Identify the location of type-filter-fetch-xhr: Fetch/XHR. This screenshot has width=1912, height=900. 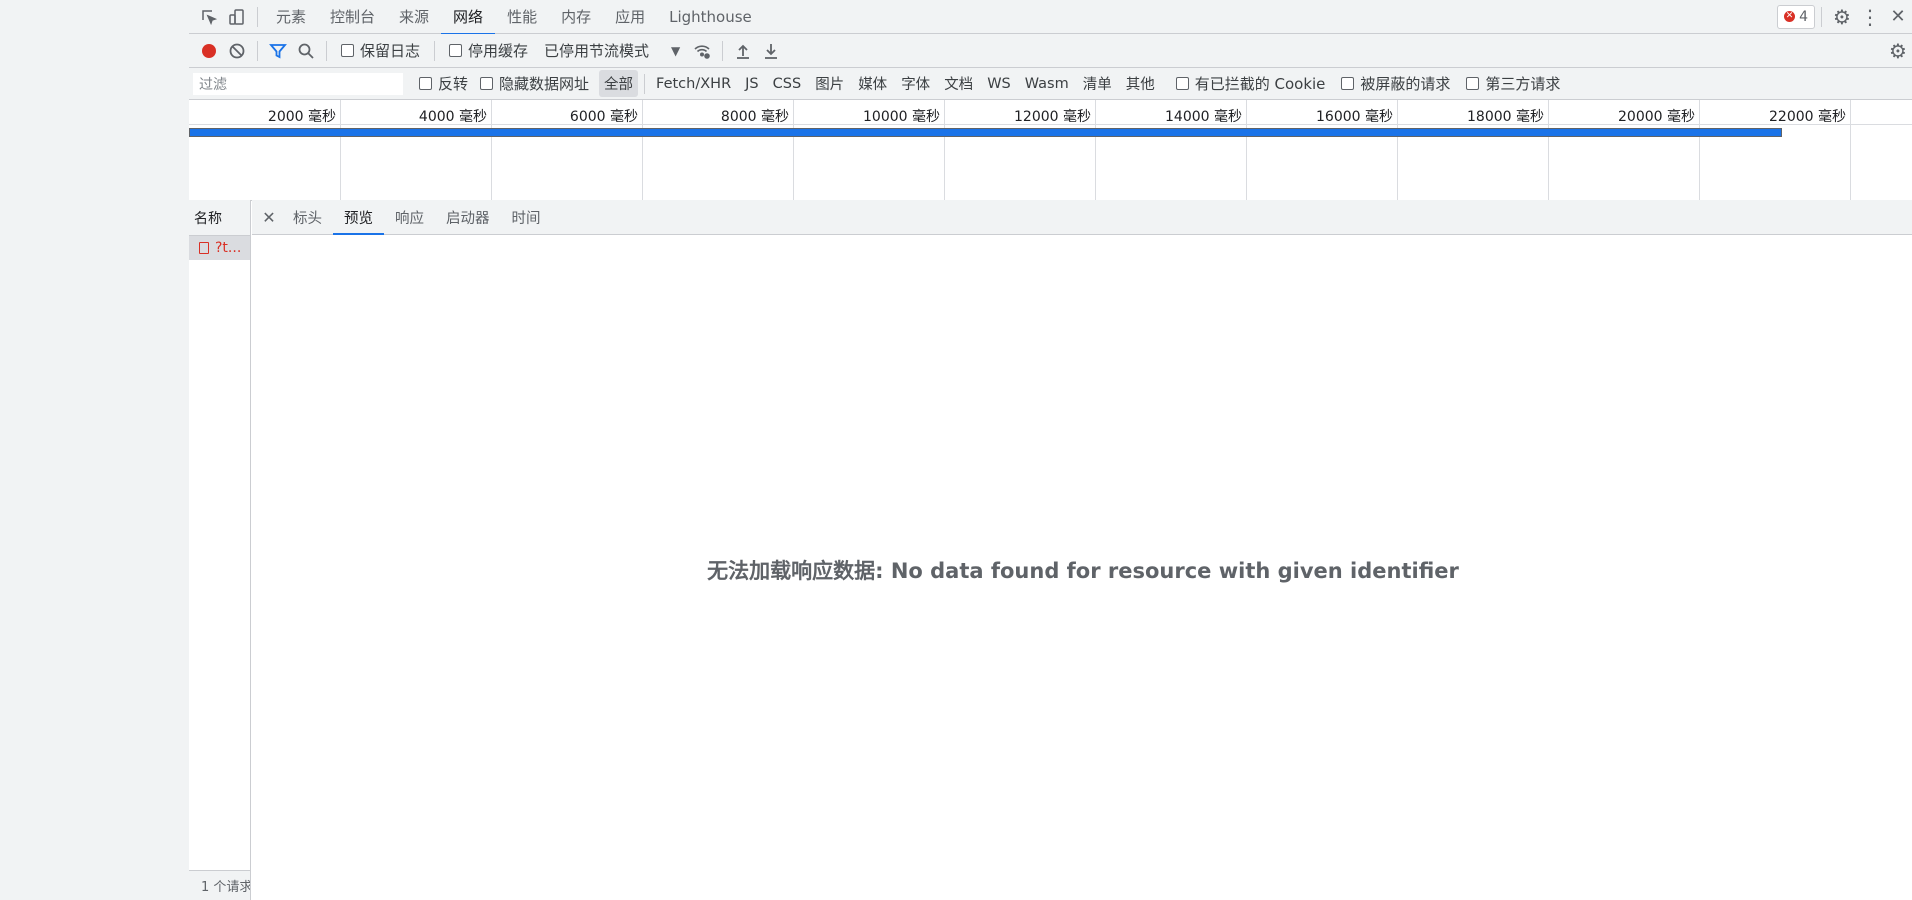
(693, 84).